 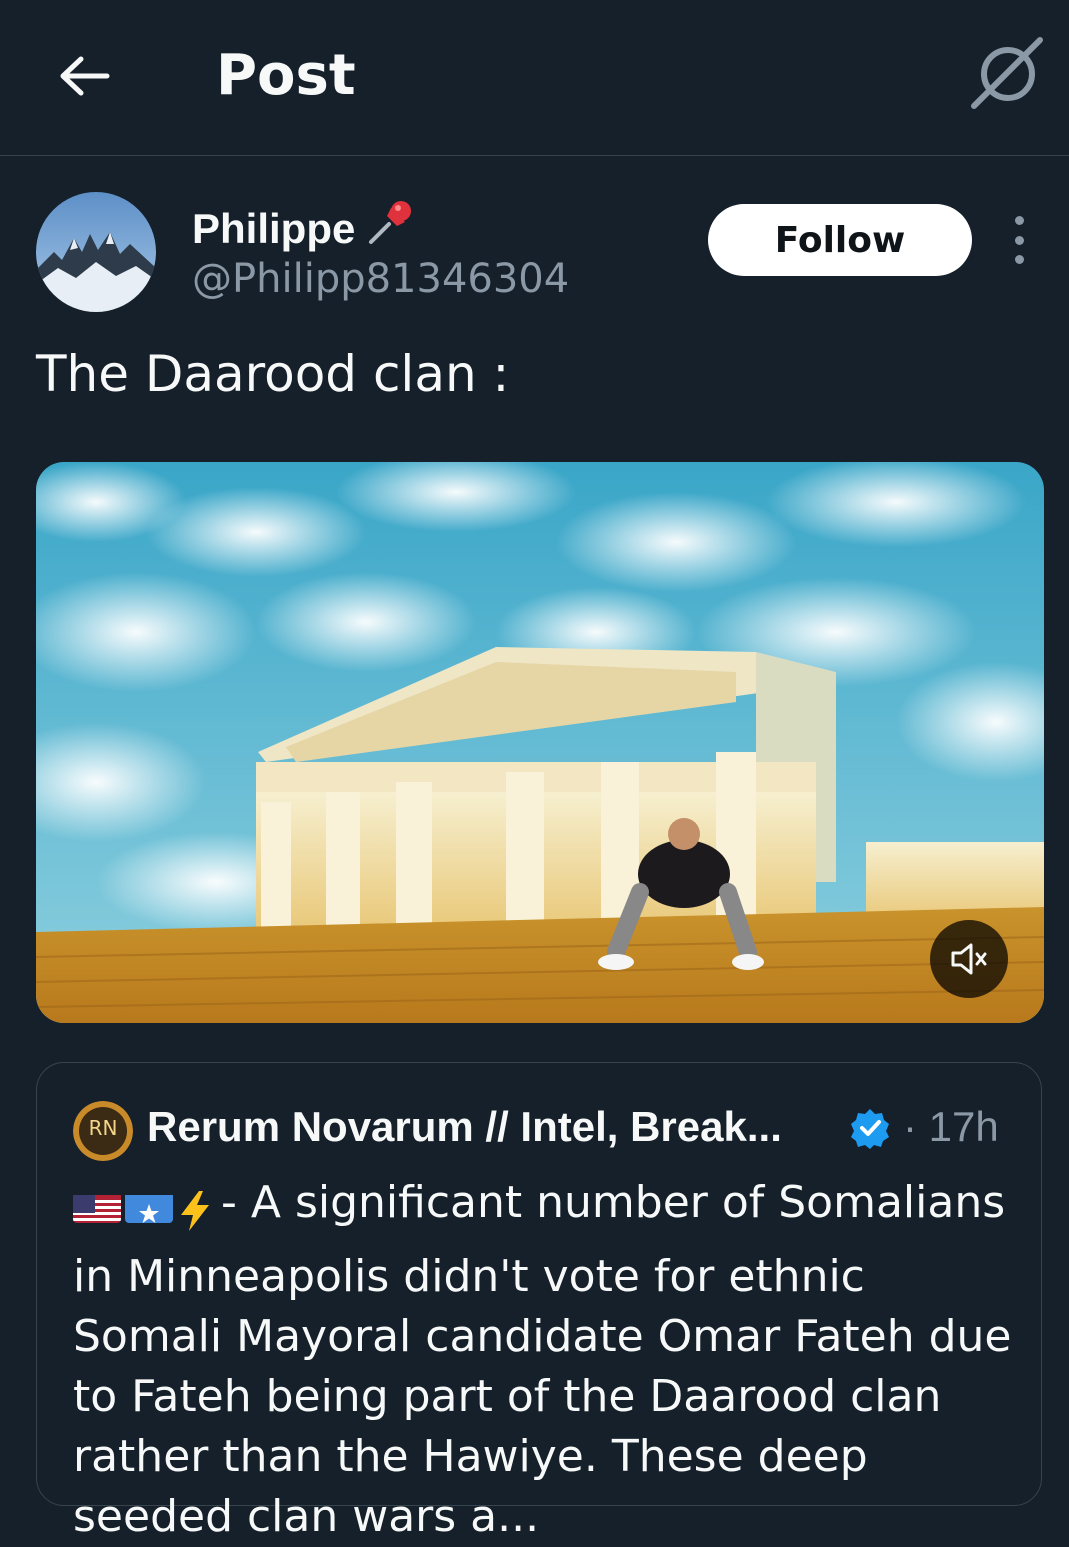 I want to click on post-text: The Daarood clan :, so click(x=273, y=374).